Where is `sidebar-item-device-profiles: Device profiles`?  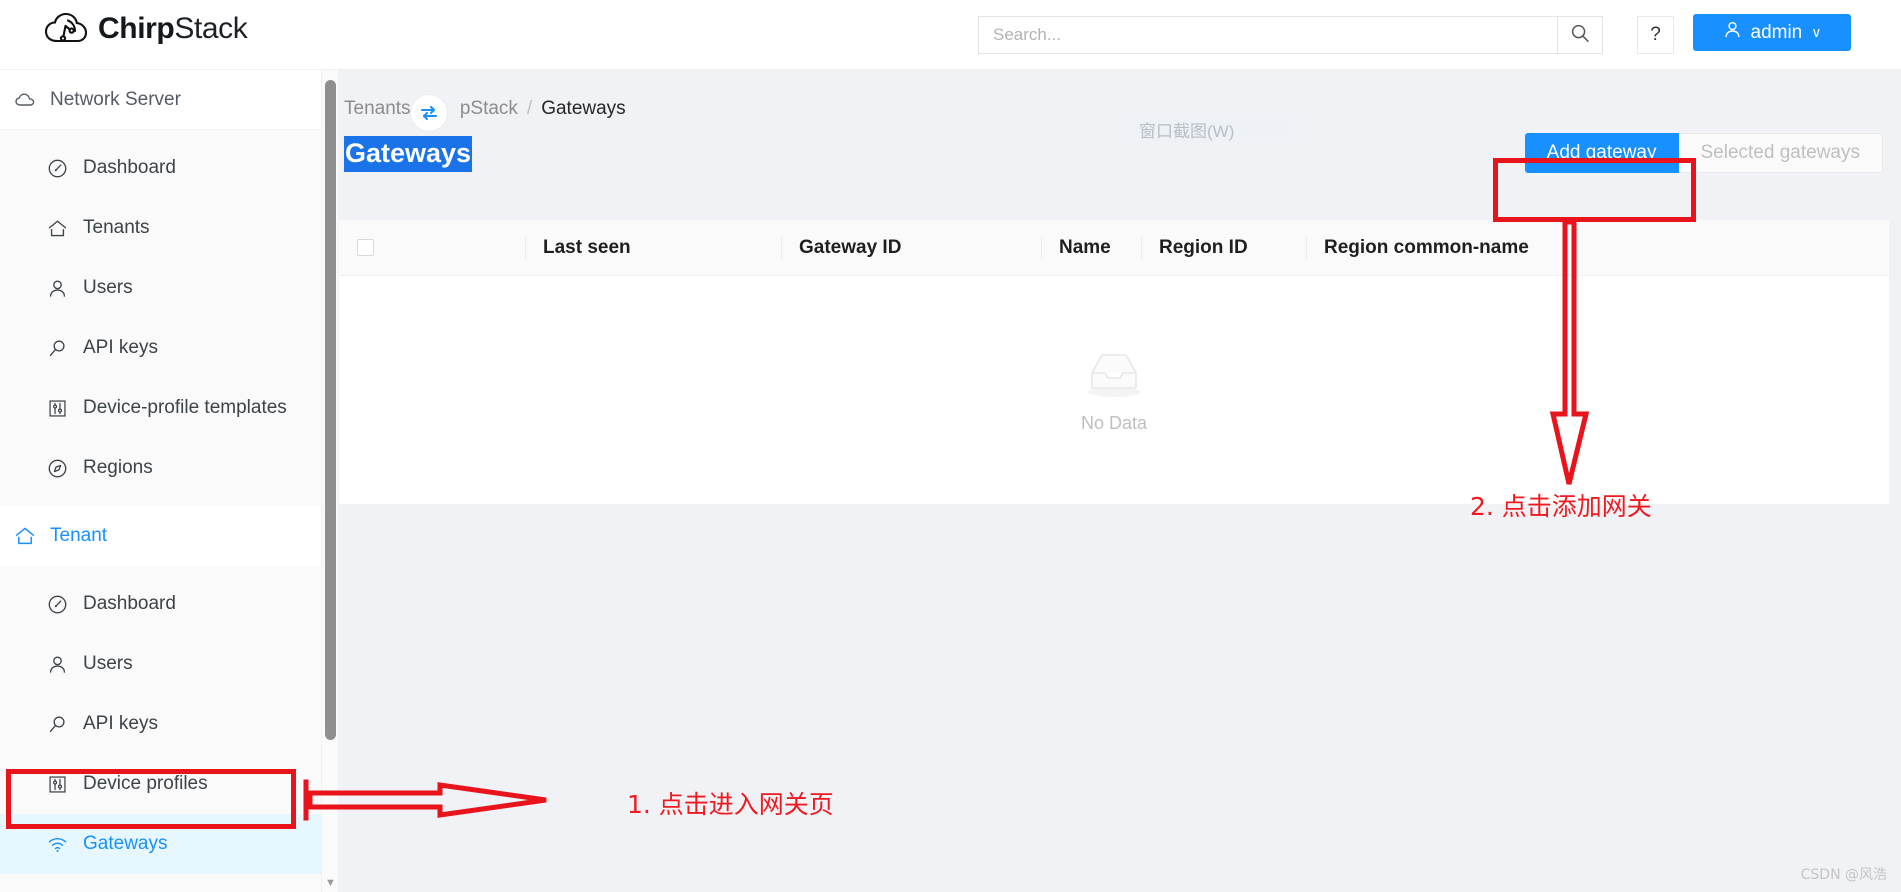
sidebar-item-device-profiles: Device profiles is located at coordinates (168, 784).